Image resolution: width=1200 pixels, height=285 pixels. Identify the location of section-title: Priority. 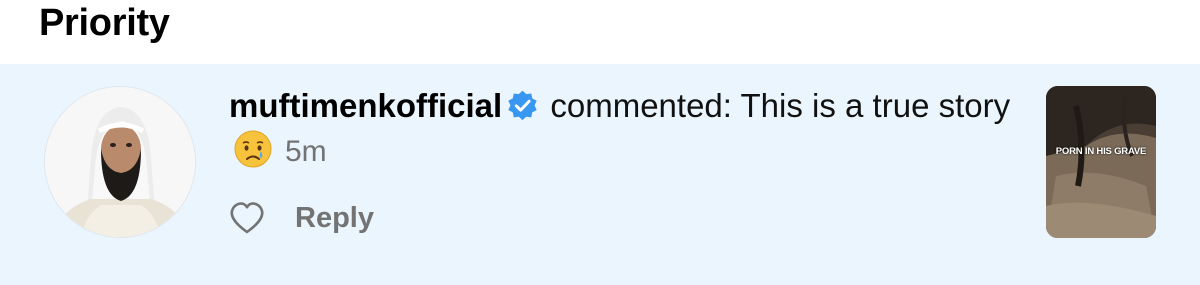
(104, 23).